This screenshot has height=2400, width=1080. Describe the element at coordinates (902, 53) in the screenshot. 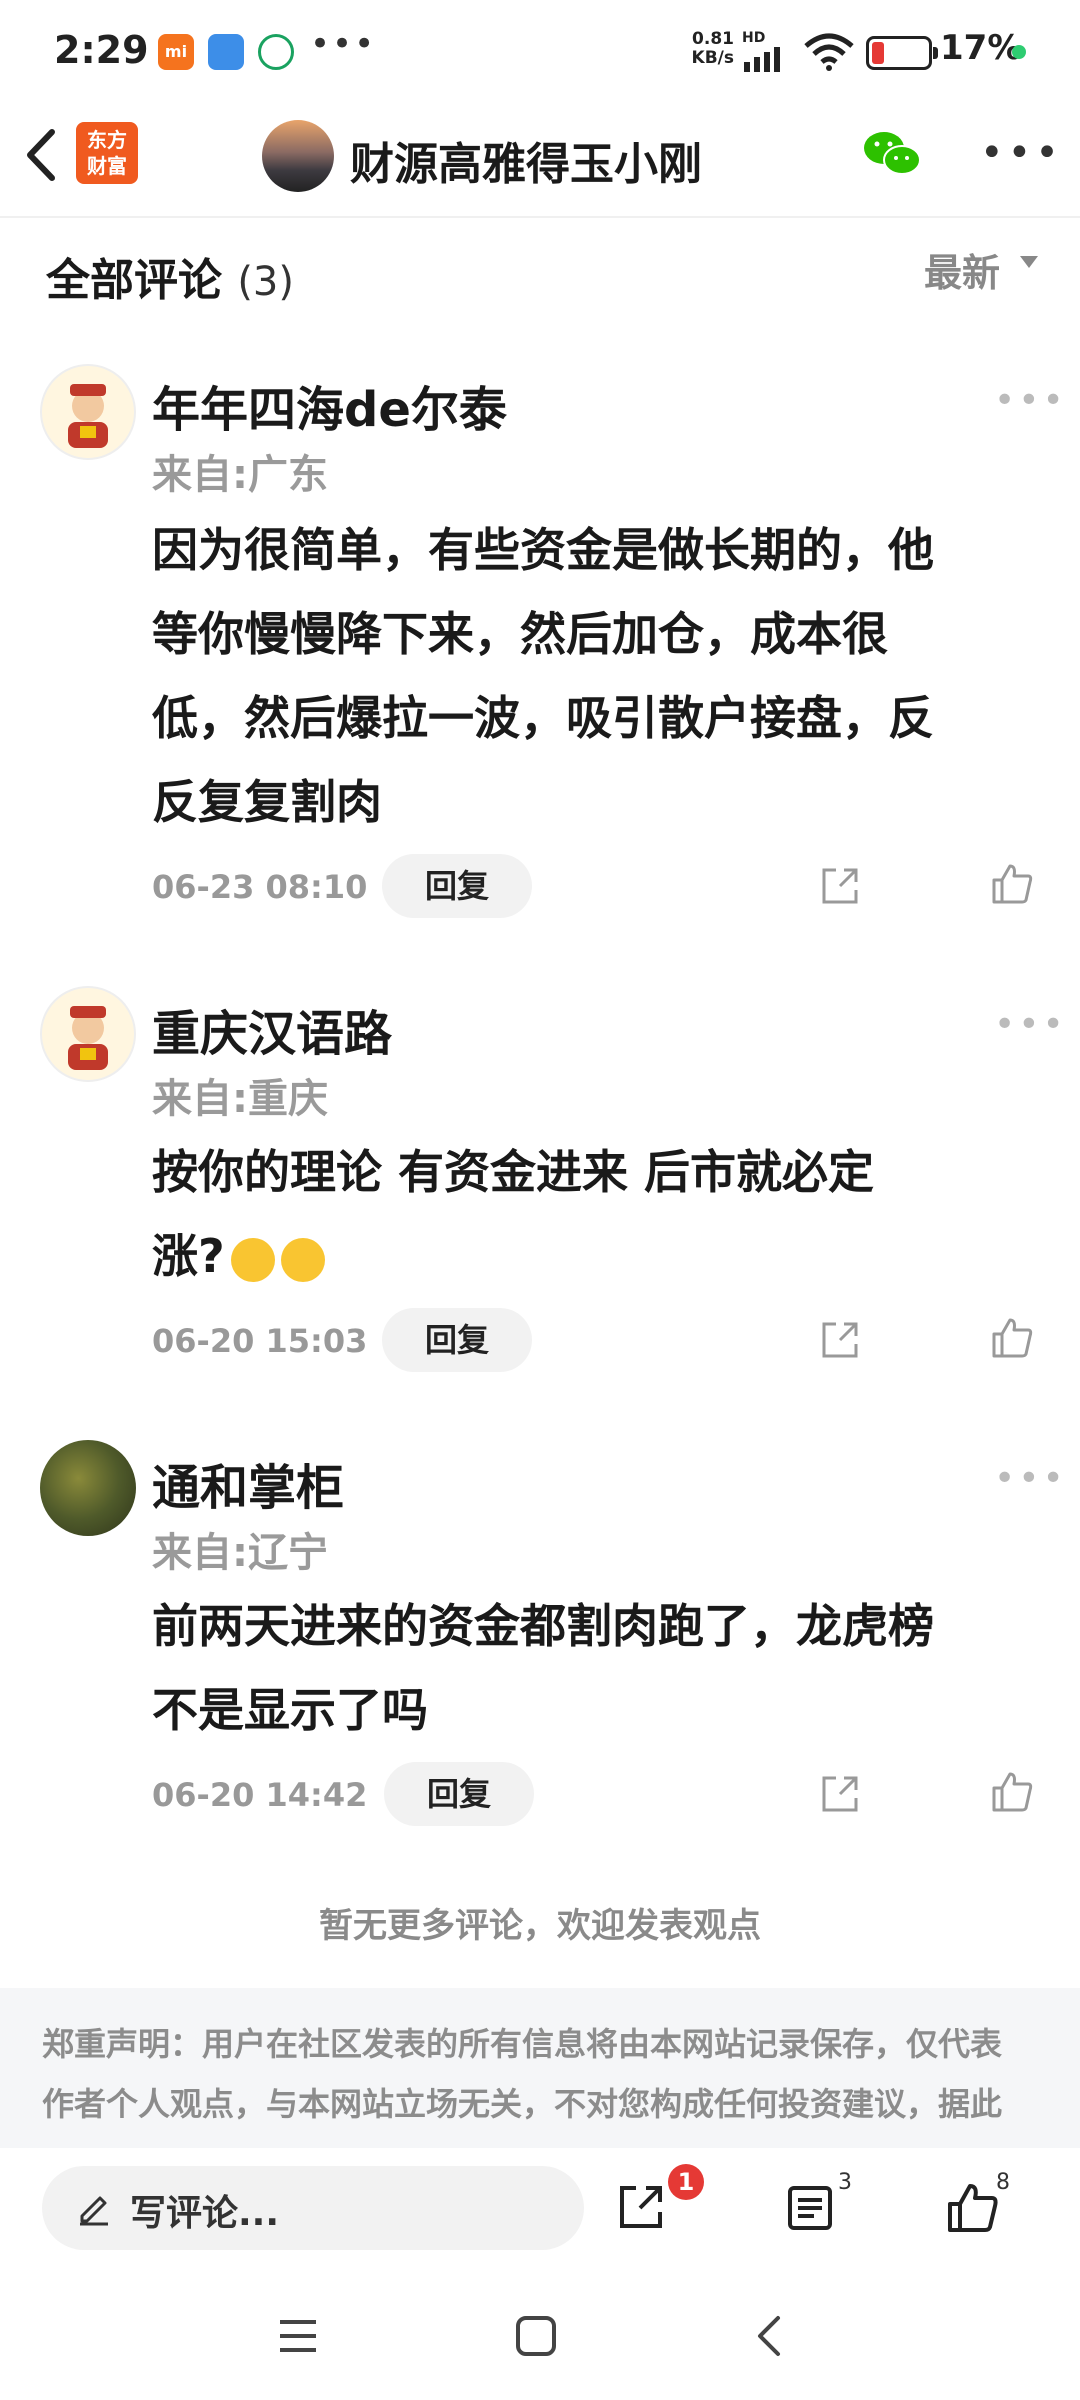

I see `battery-icon` at that location.